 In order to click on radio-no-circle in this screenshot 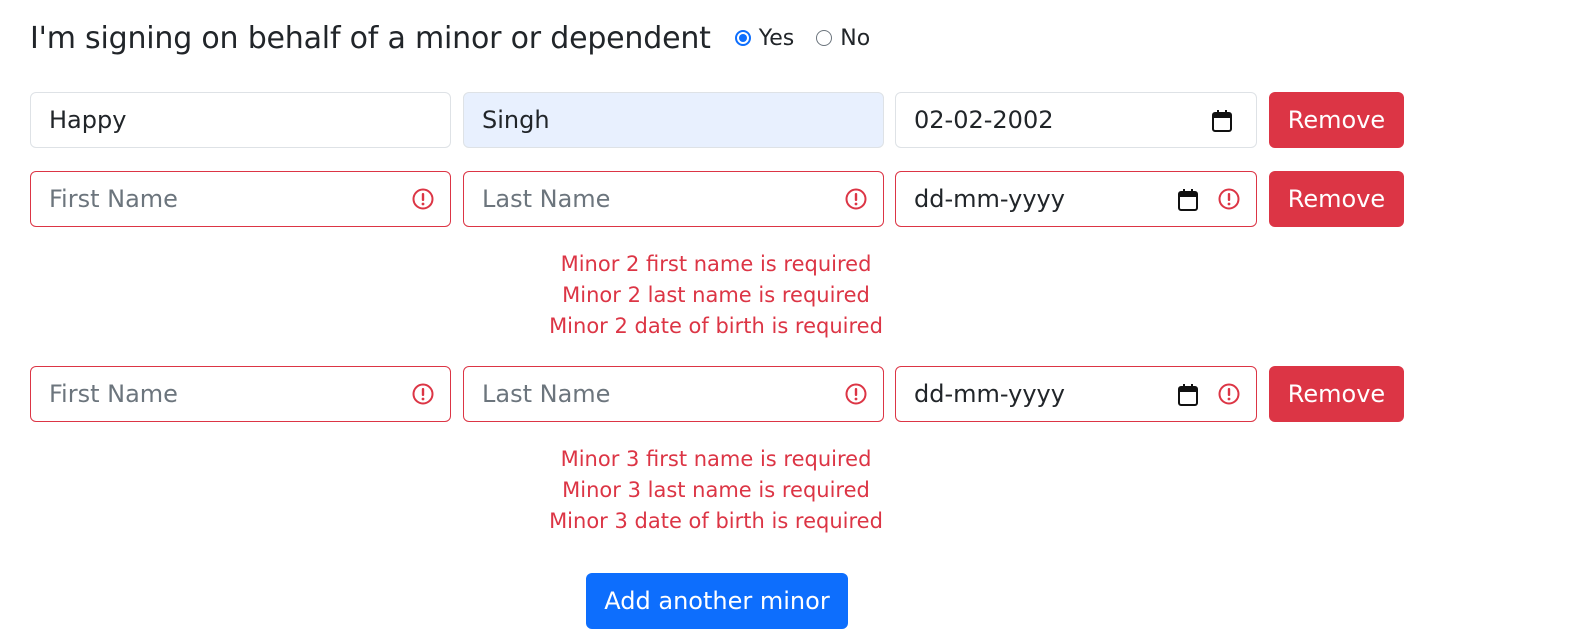, I will do `click(824, 38)`.